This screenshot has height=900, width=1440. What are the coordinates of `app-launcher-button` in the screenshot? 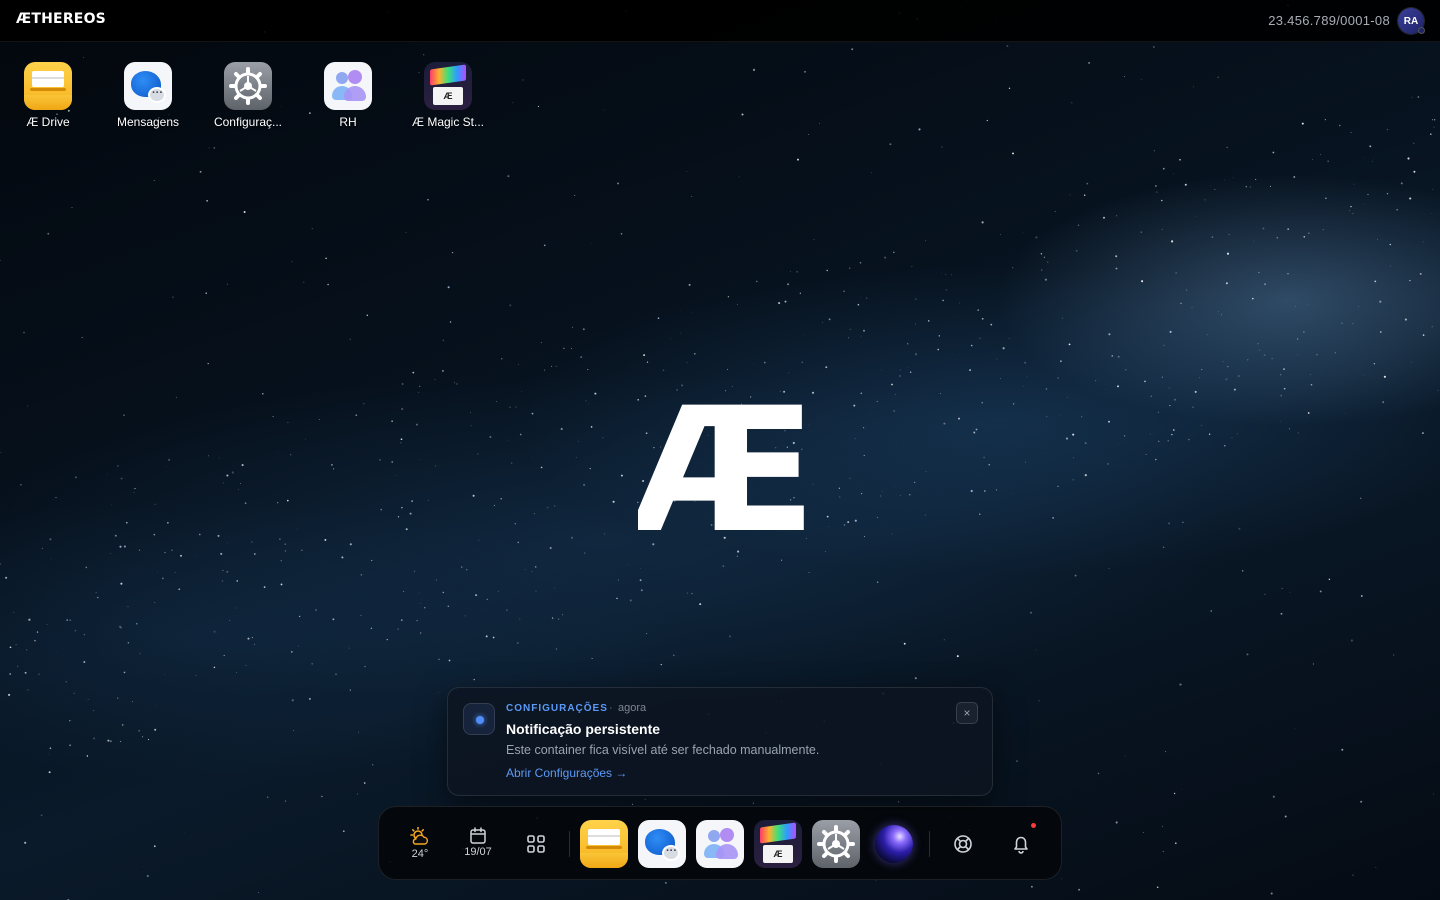 It's located at (536, 844).